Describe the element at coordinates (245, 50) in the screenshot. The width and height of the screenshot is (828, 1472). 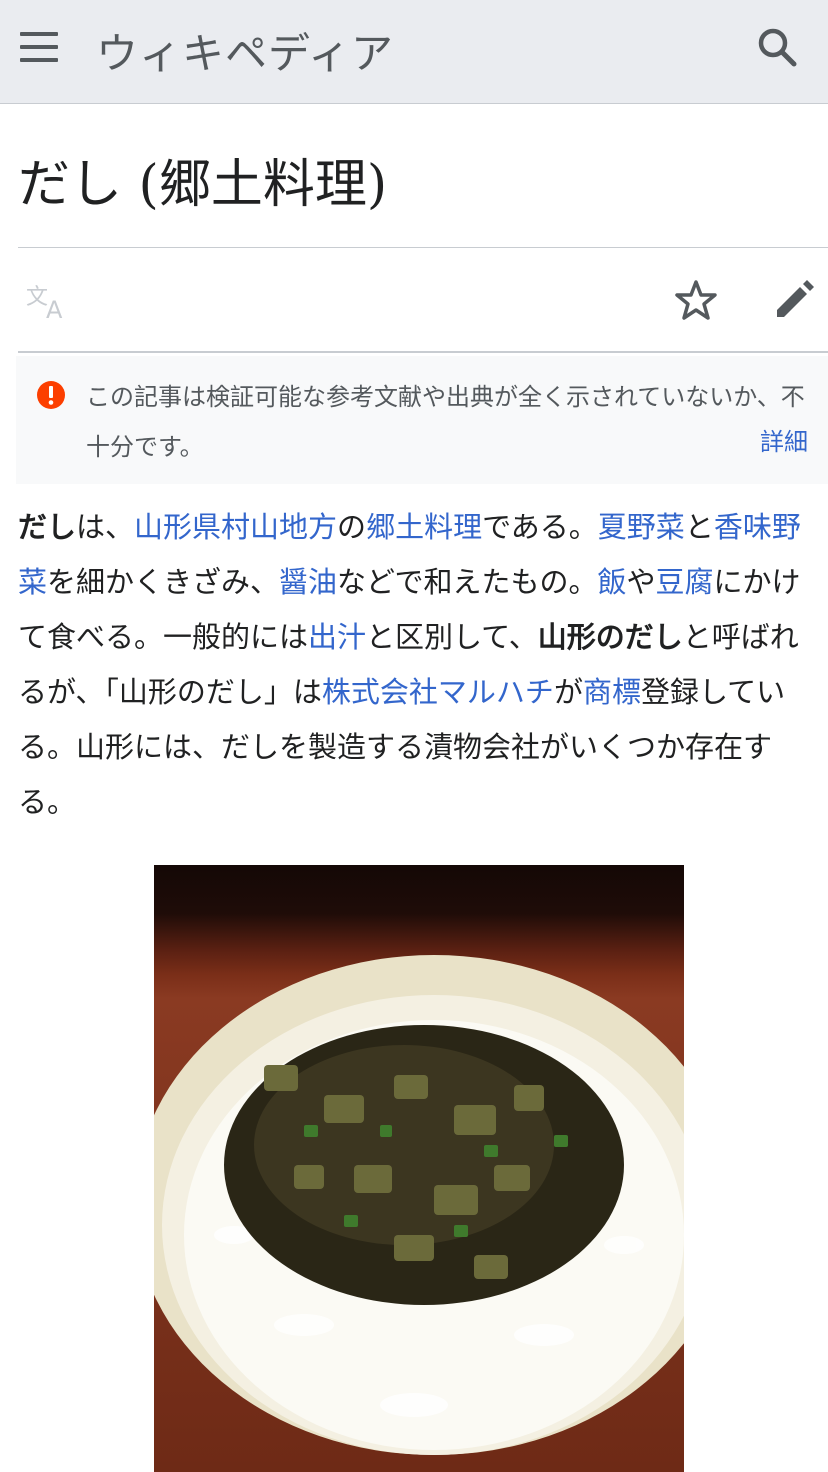
I see `site-wordmark: ウィキペディア` at that location.